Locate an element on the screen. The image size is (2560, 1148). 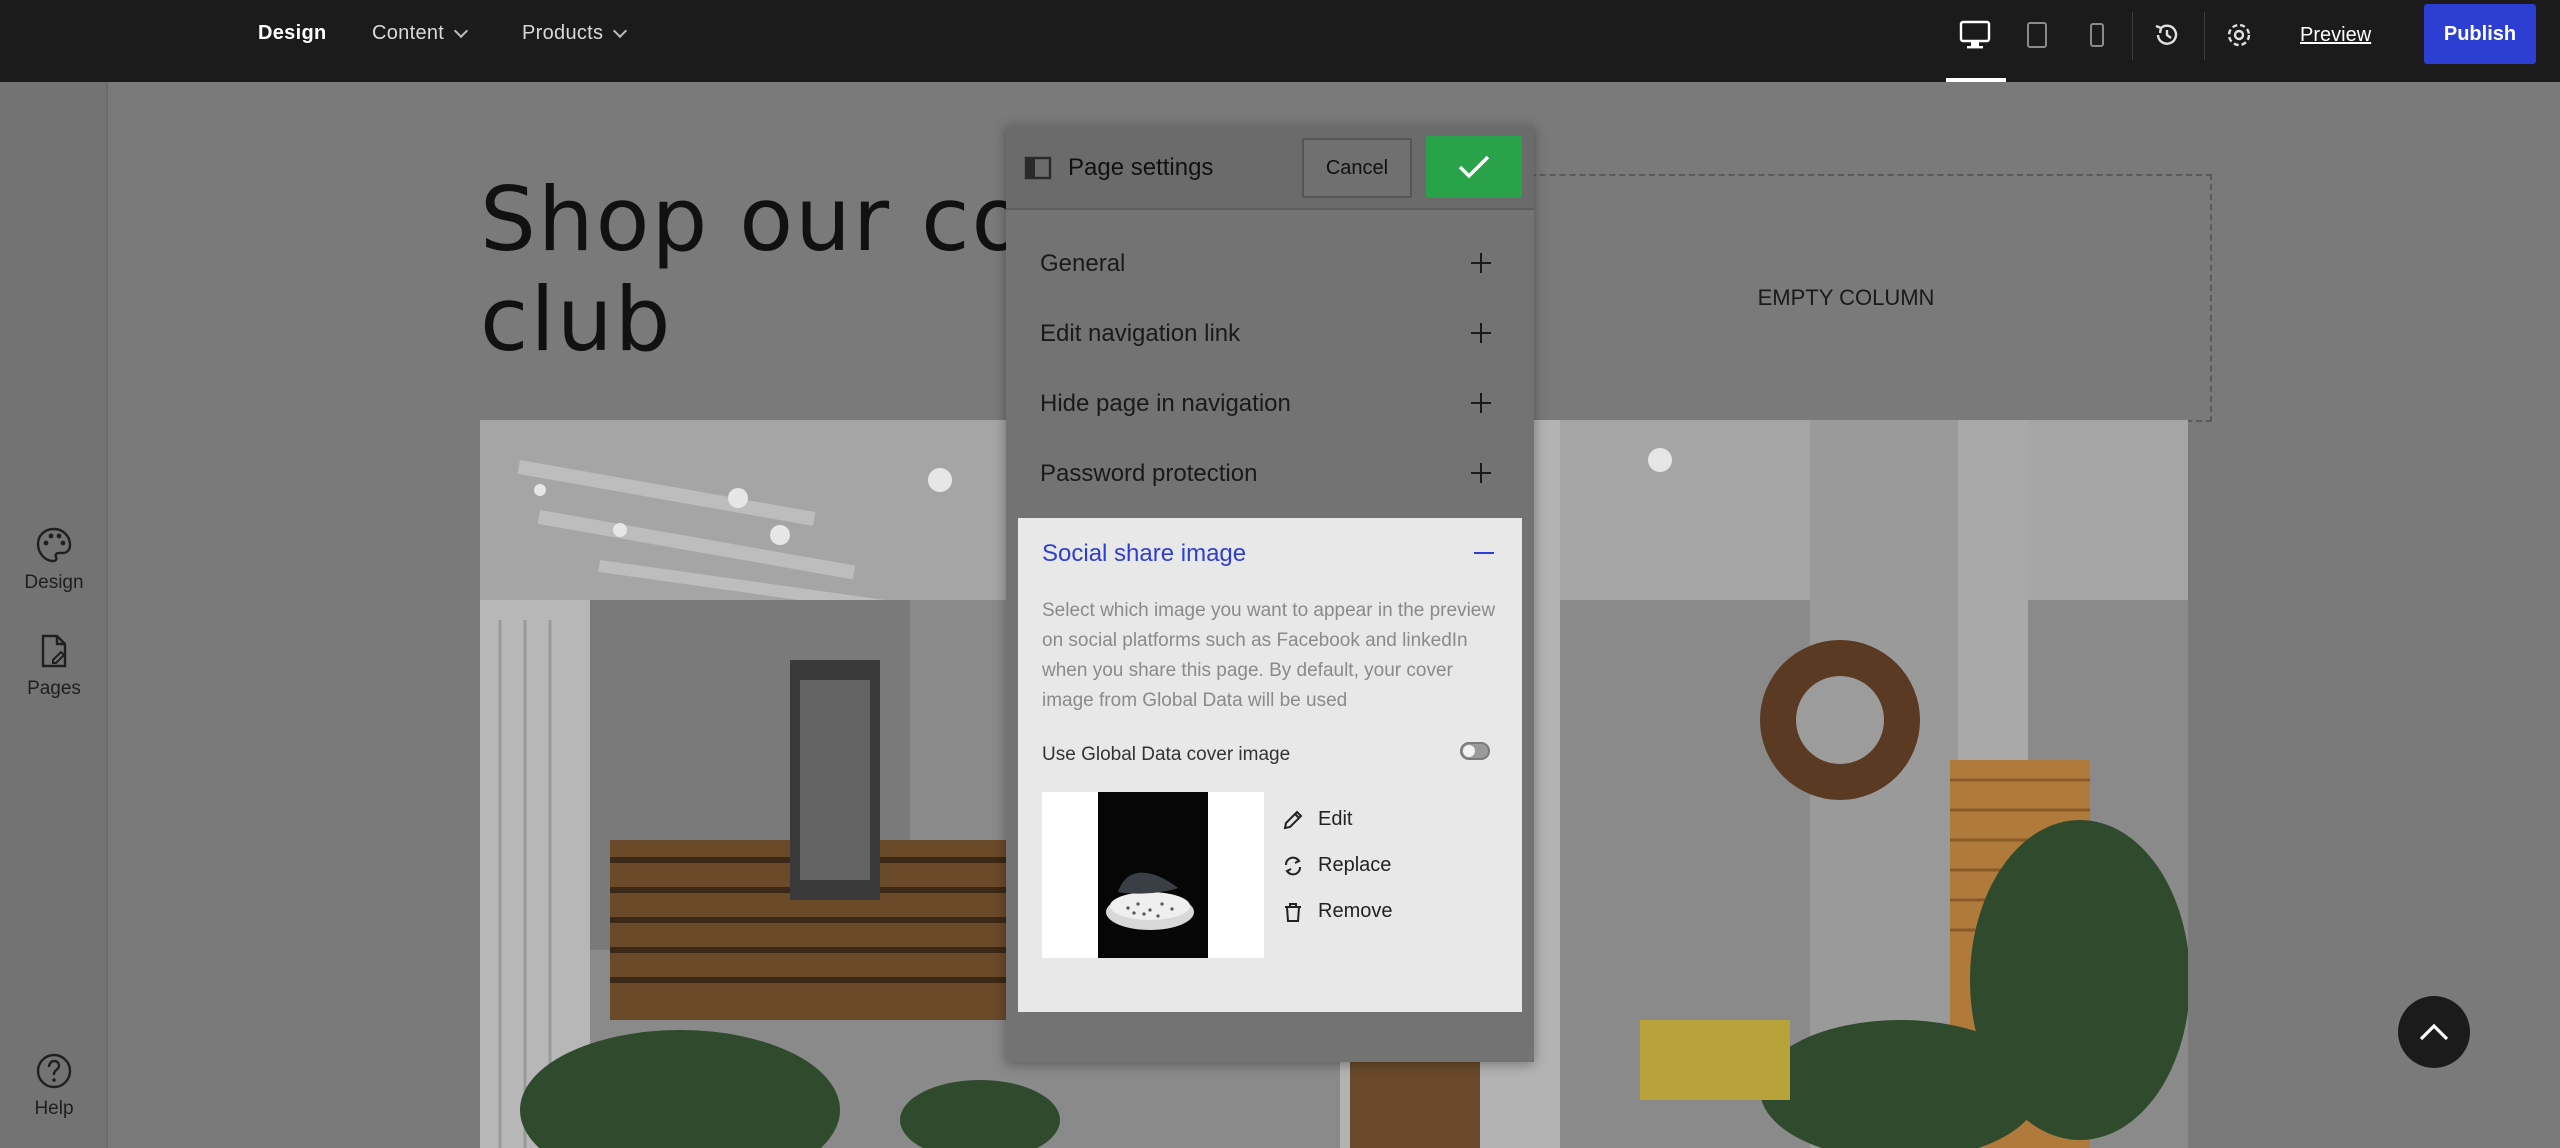
confirm-button is located at coordinates (1474, 167).